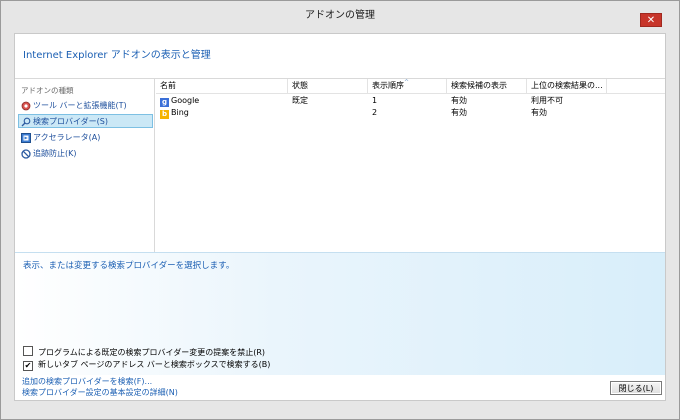 The height and width of the screenshot is (420, 680). I want to click on new-tab-search-option: ✔ 新しいタブ ページのアドレス バーと検索ボックスで検索する(B), so click(146, 365).